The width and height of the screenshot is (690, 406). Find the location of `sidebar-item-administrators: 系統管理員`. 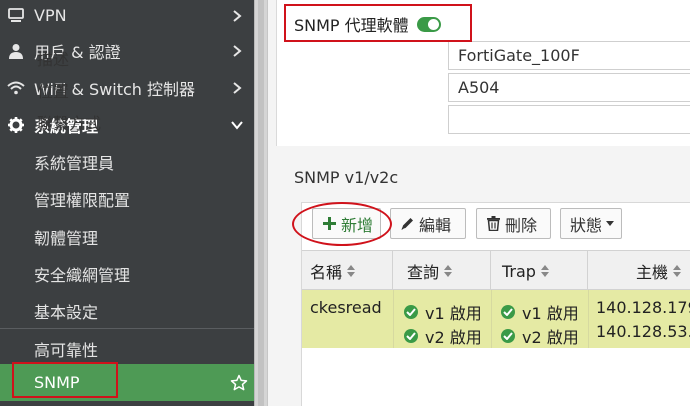

sidebar-item-administrators: 系統管理員 is located at coordinates (127, 161).